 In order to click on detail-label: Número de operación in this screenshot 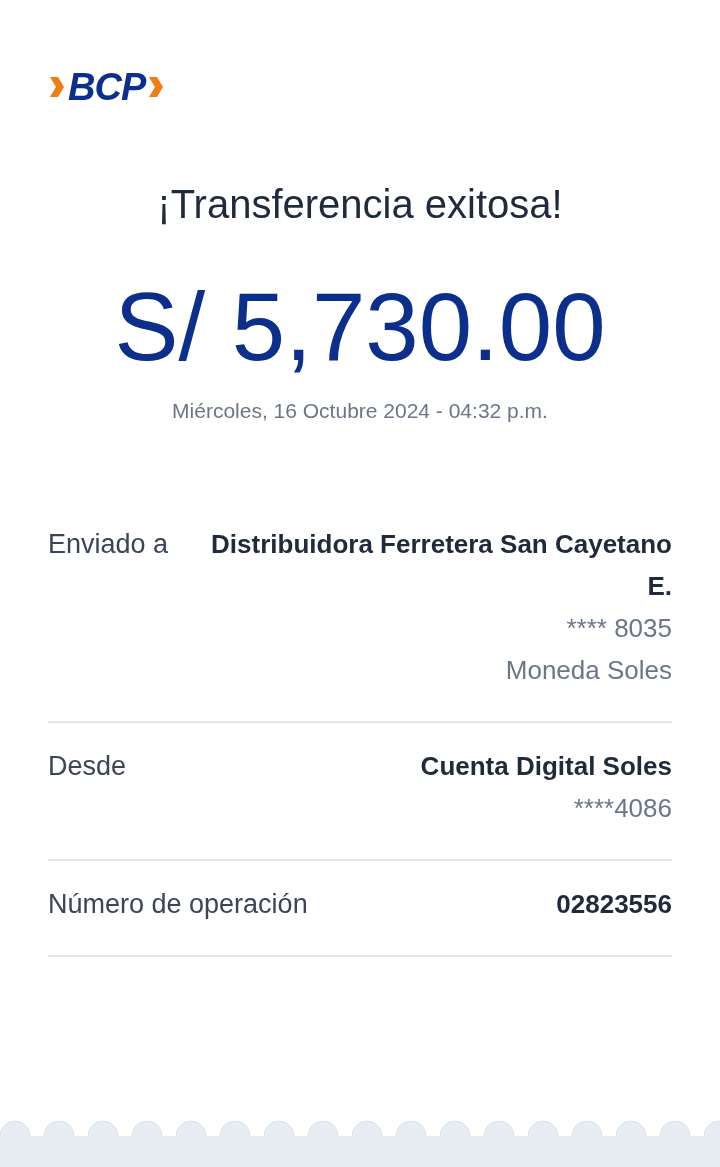, I will do `click(178, 904)`.